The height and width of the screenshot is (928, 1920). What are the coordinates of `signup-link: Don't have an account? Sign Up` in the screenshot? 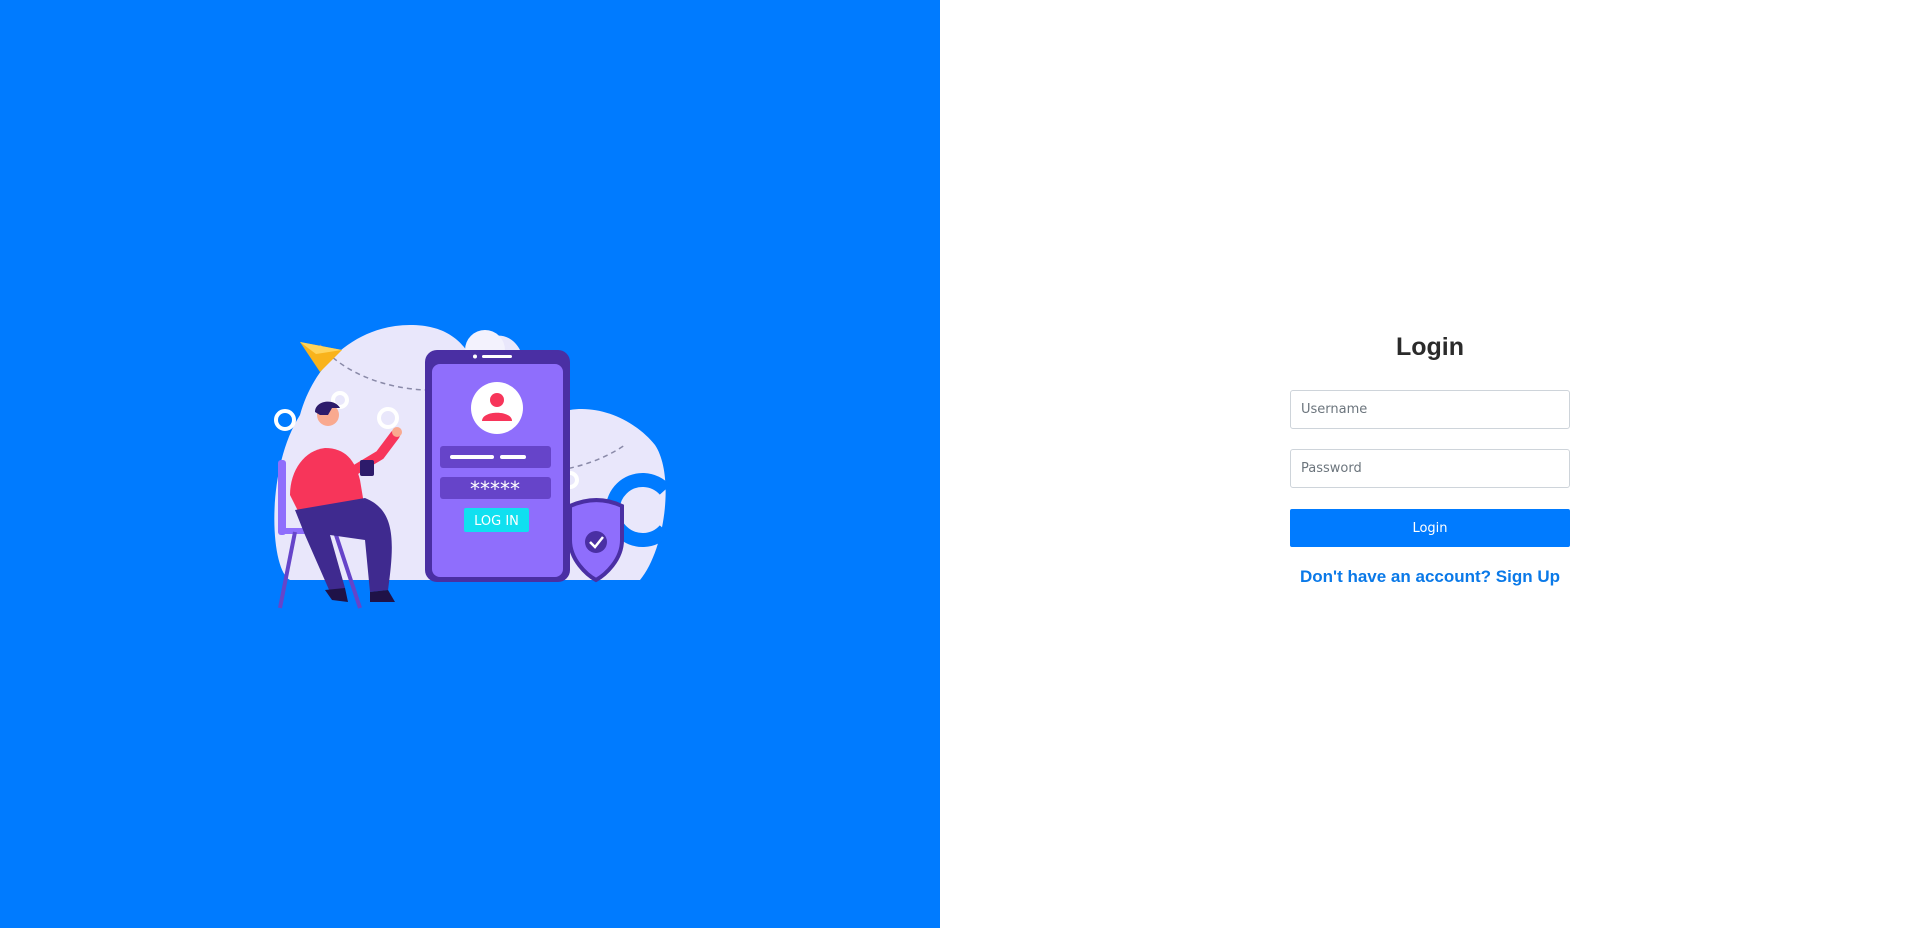 It's located at (1430, 577).